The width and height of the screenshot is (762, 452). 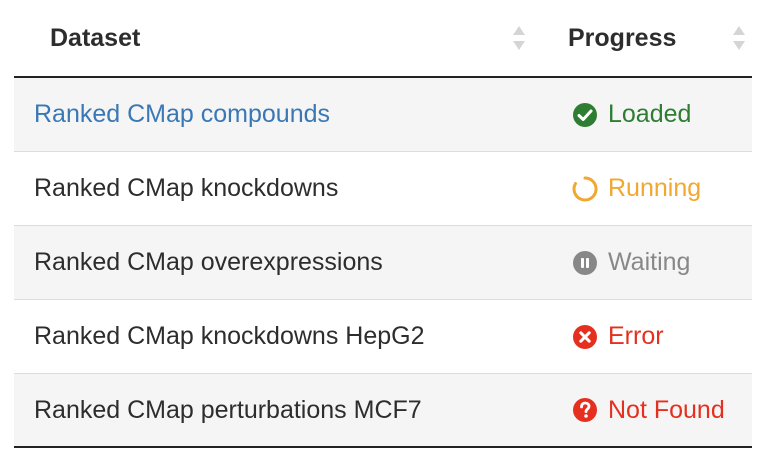 What do you see at coordinates (95, 37) in the screenshot?
I see `dataset-header-label: Dataset` at bounding box center [95, 37].